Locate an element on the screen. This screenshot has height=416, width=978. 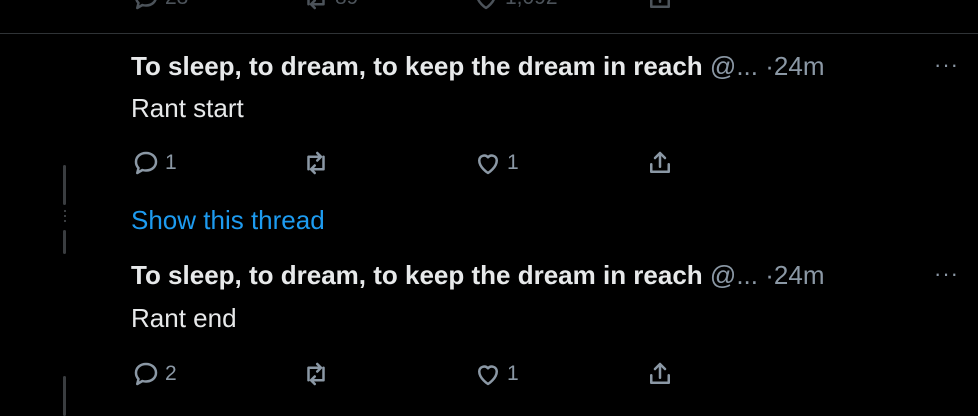
like-button: 1,092 is located at coordinates (514, 7).